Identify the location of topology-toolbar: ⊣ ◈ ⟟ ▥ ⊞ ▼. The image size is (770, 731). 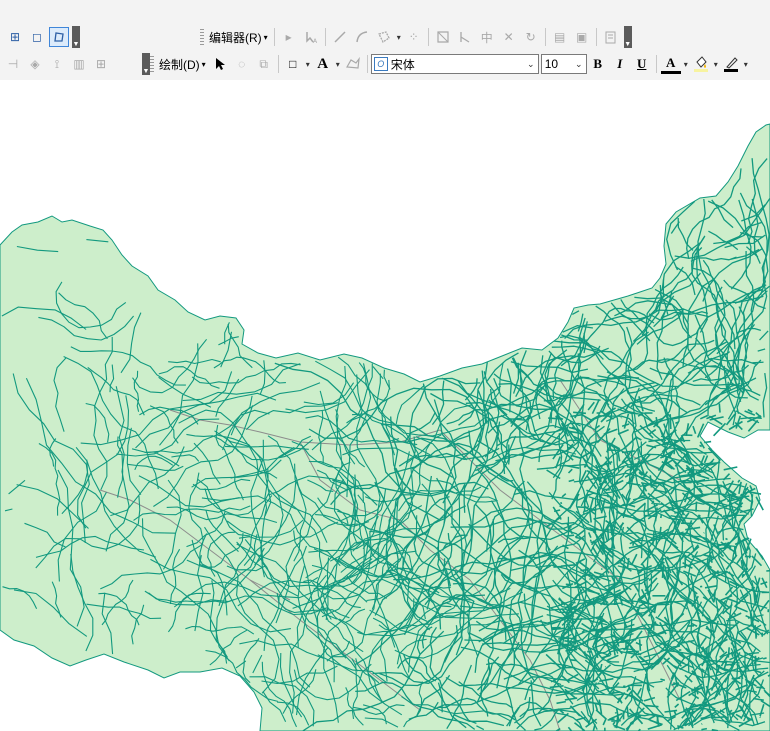
(76, 64).